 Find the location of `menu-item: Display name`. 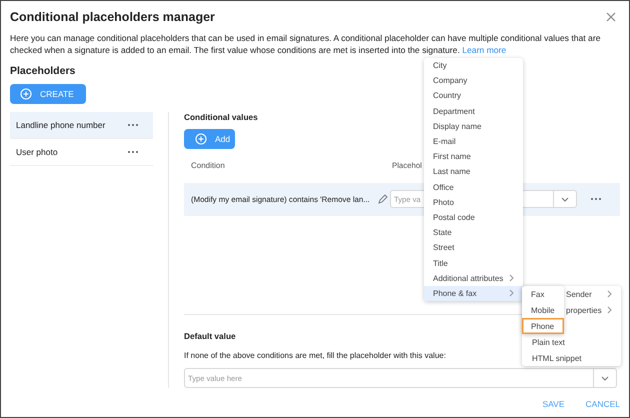

menu-item: Display name is located at coordinates (473, 126).